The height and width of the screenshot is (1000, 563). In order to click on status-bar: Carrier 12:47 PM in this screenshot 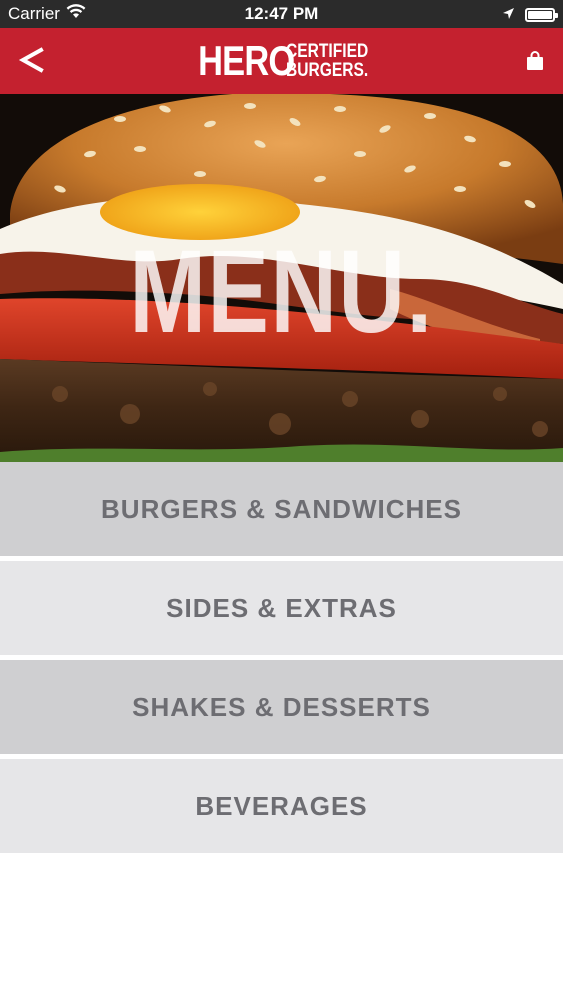, I will do `click(281, 14)`.